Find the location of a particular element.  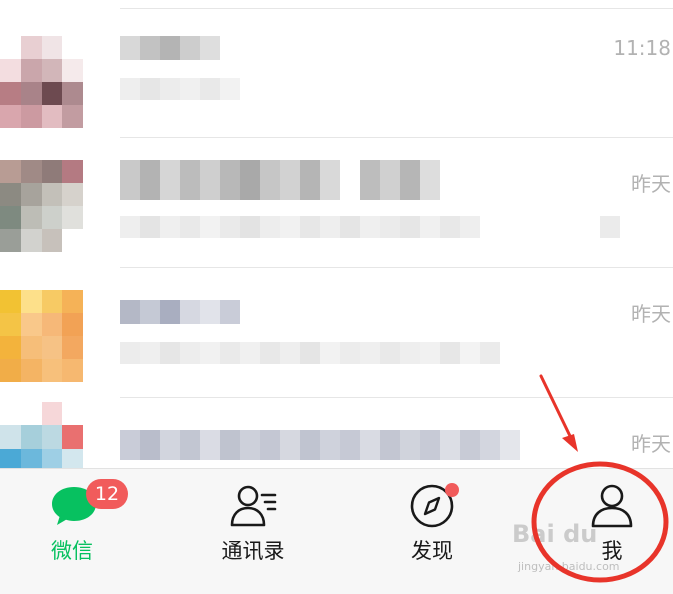

tab-contacts: 通讯录 is located at coordinates (253, 531).